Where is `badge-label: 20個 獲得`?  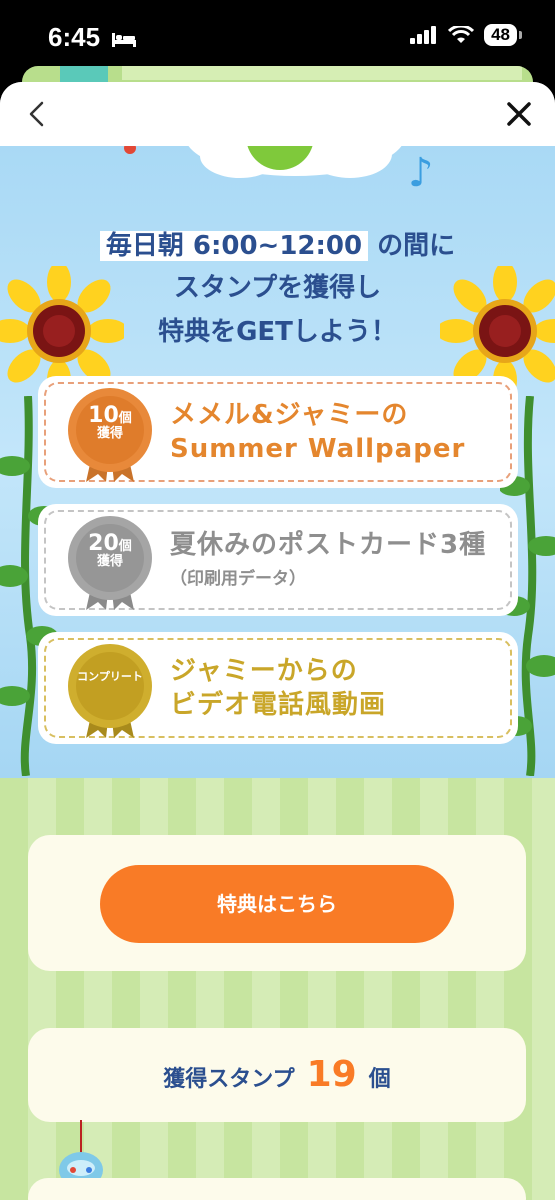
badge-label: 20個 獲得 is located at coordinates (110, 550).